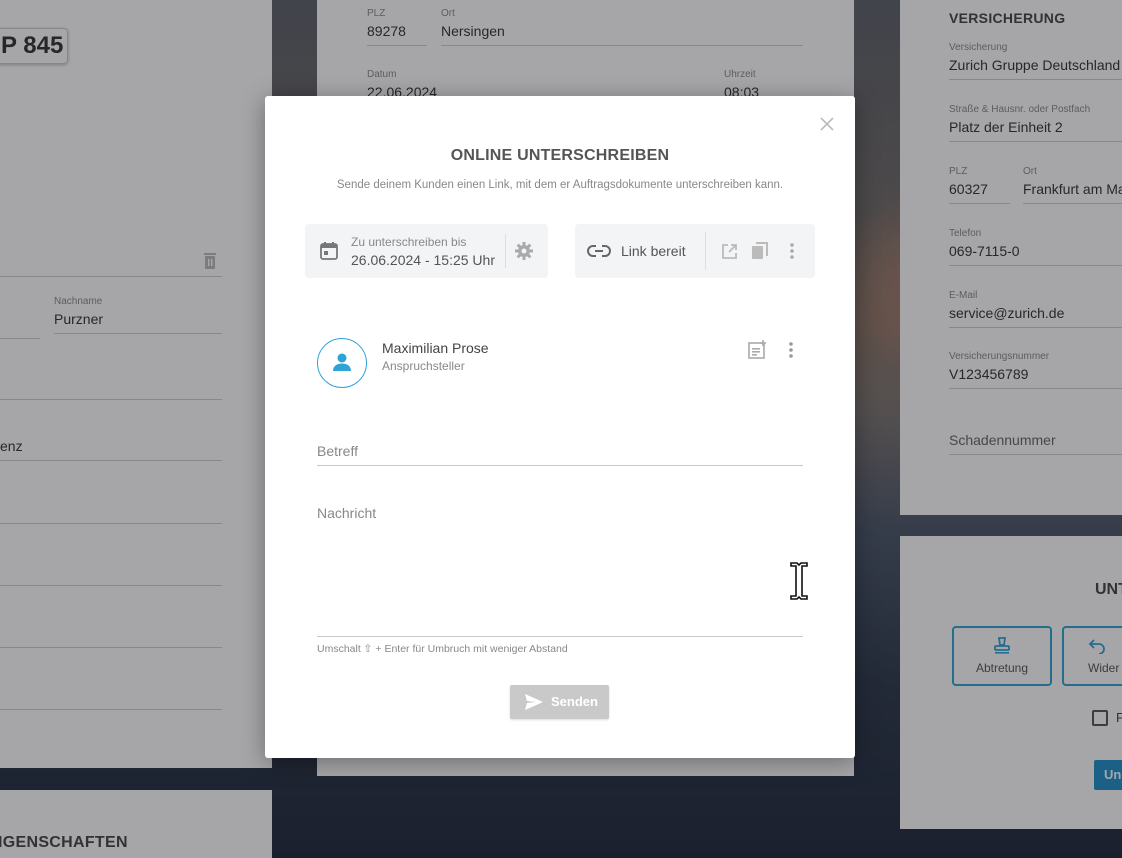  I want to click on deadline-label: Zu unterschreiben bis, so click(409, 242).